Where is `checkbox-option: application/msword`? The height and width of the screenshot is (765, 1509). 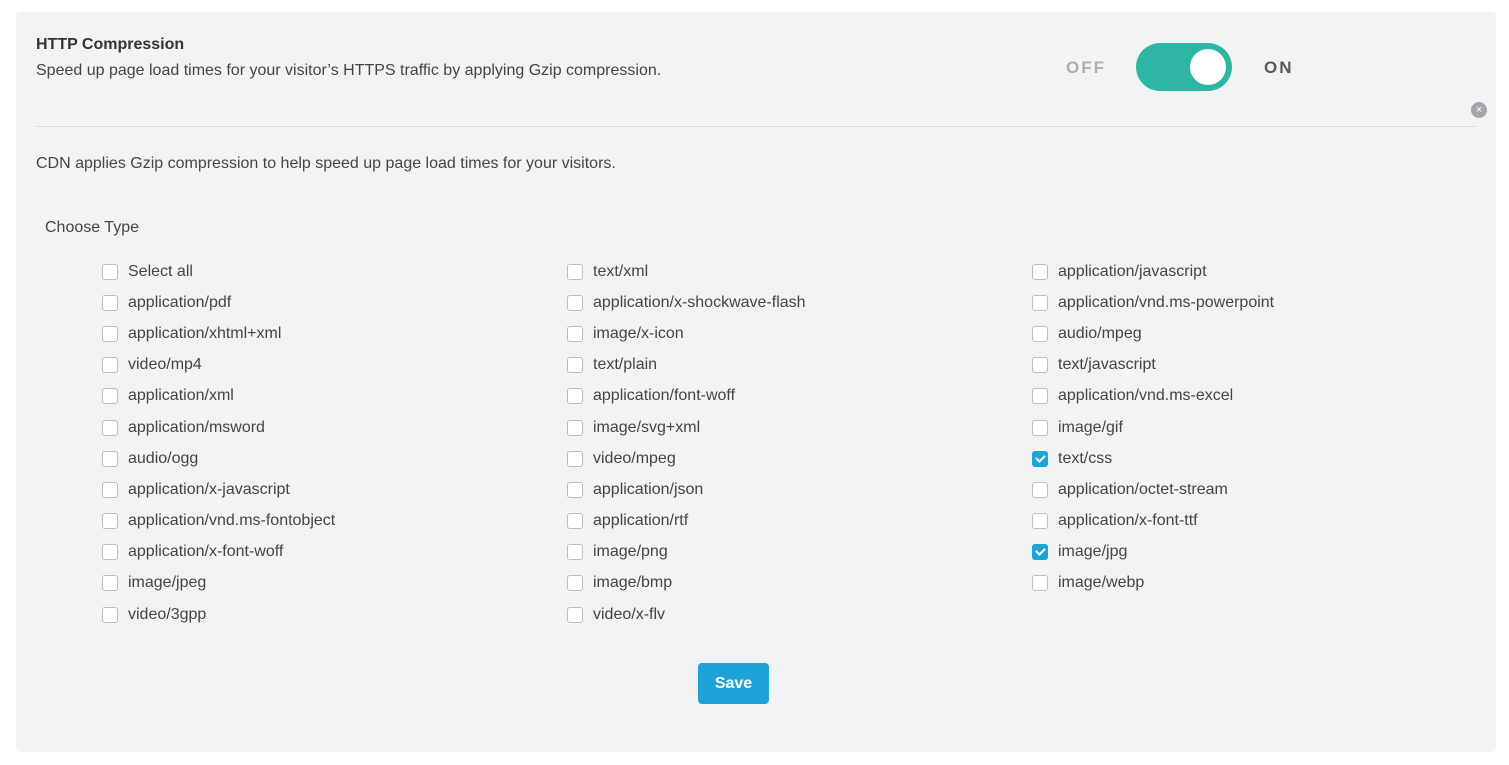
checkbox-option: application/msword is located at coordinates (218, 427).